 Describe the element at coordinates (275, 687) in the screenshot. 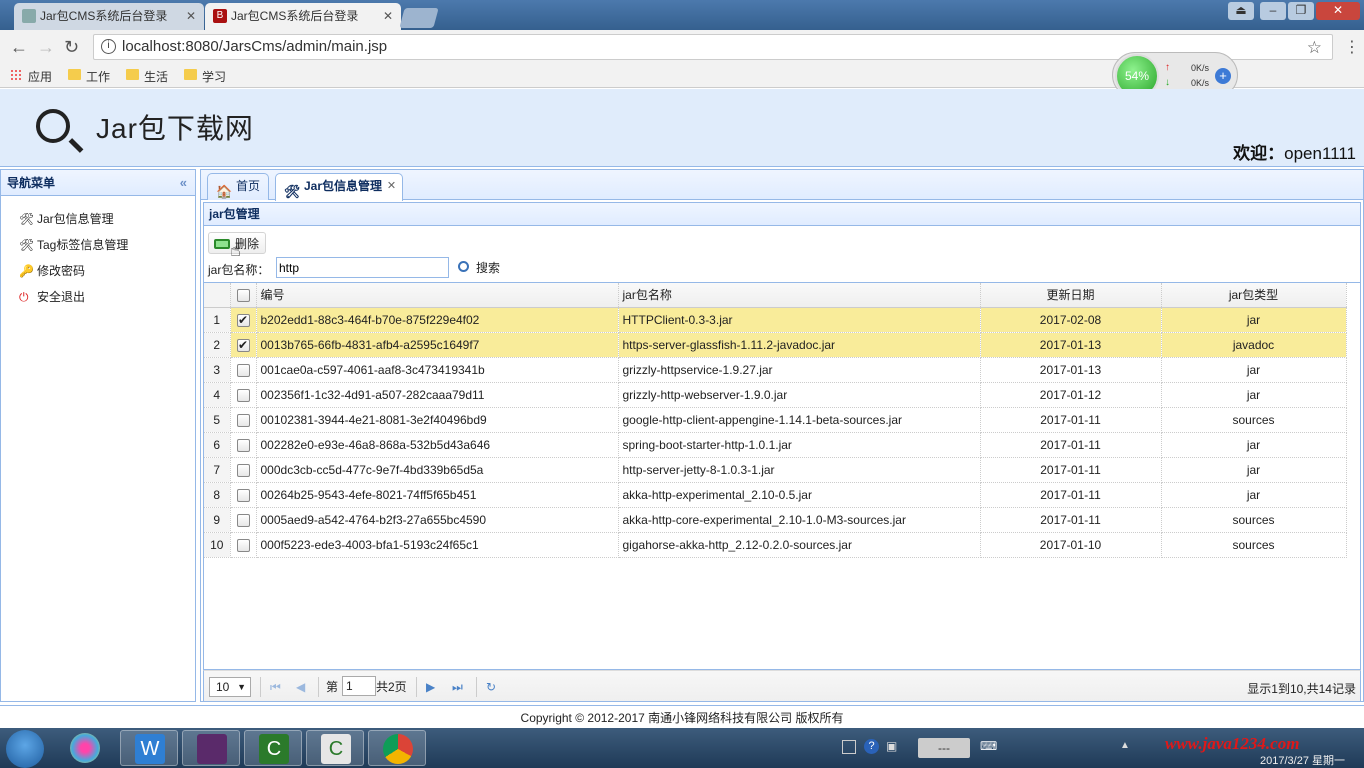

I see `first-page-icon: ⏮` at that location.